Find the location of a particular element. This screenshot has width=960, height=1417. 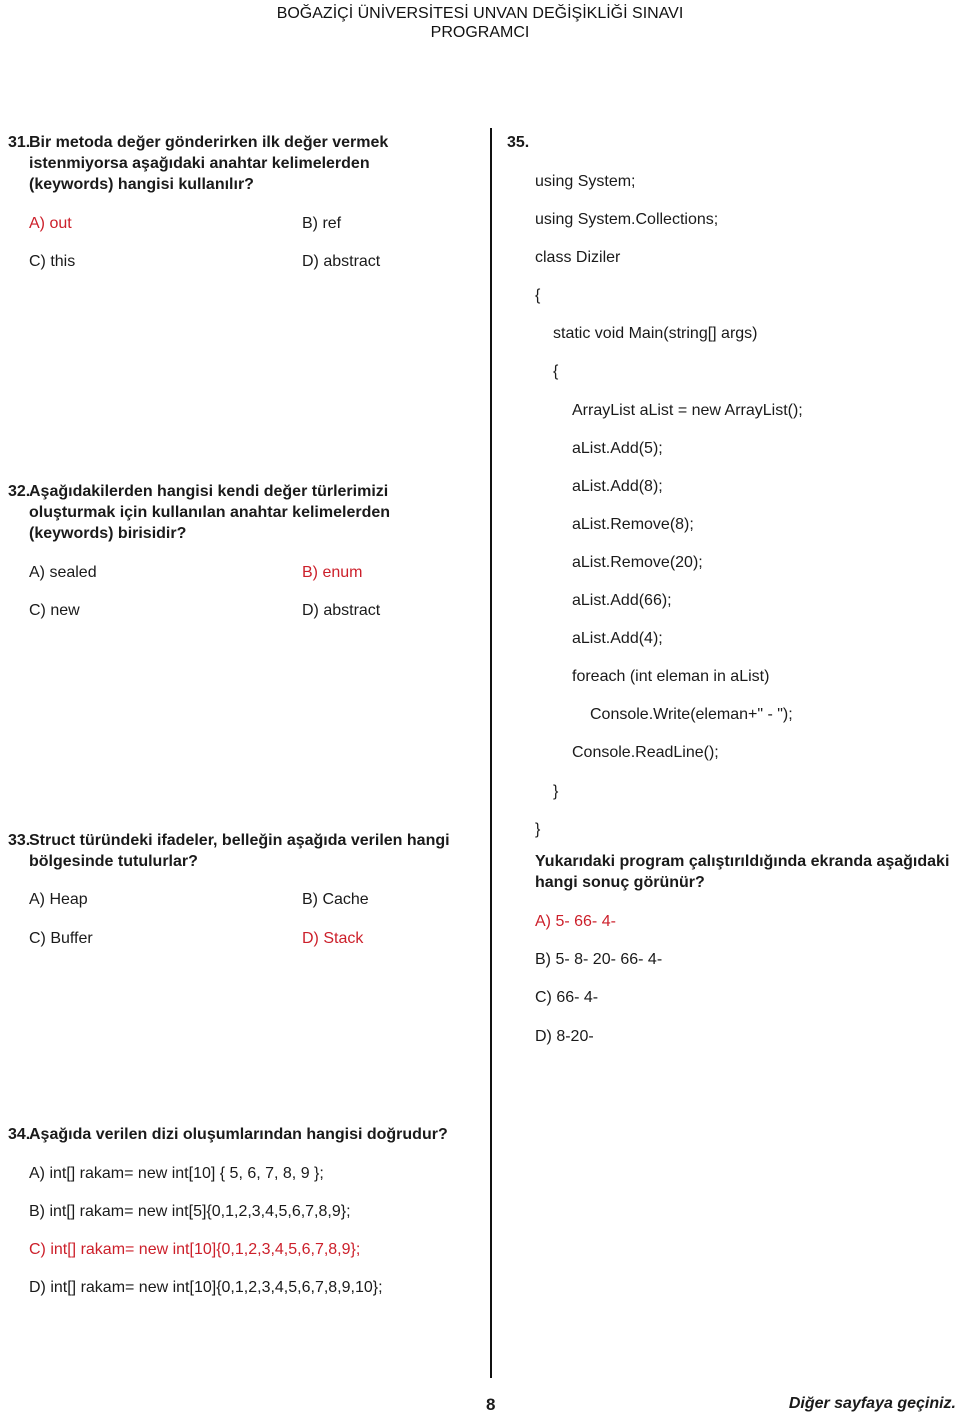

code-line: ArrayList aList = new ArrayList(); is located at coordinates (687, 410).